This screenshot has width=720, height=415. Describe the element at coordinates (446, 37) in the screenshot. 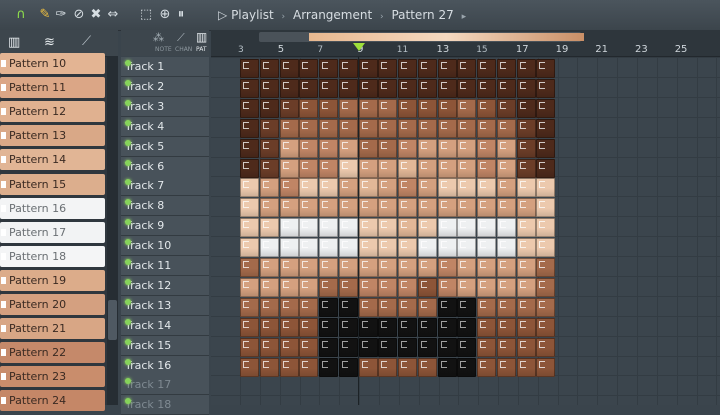

I see `overview-selection` at that location.